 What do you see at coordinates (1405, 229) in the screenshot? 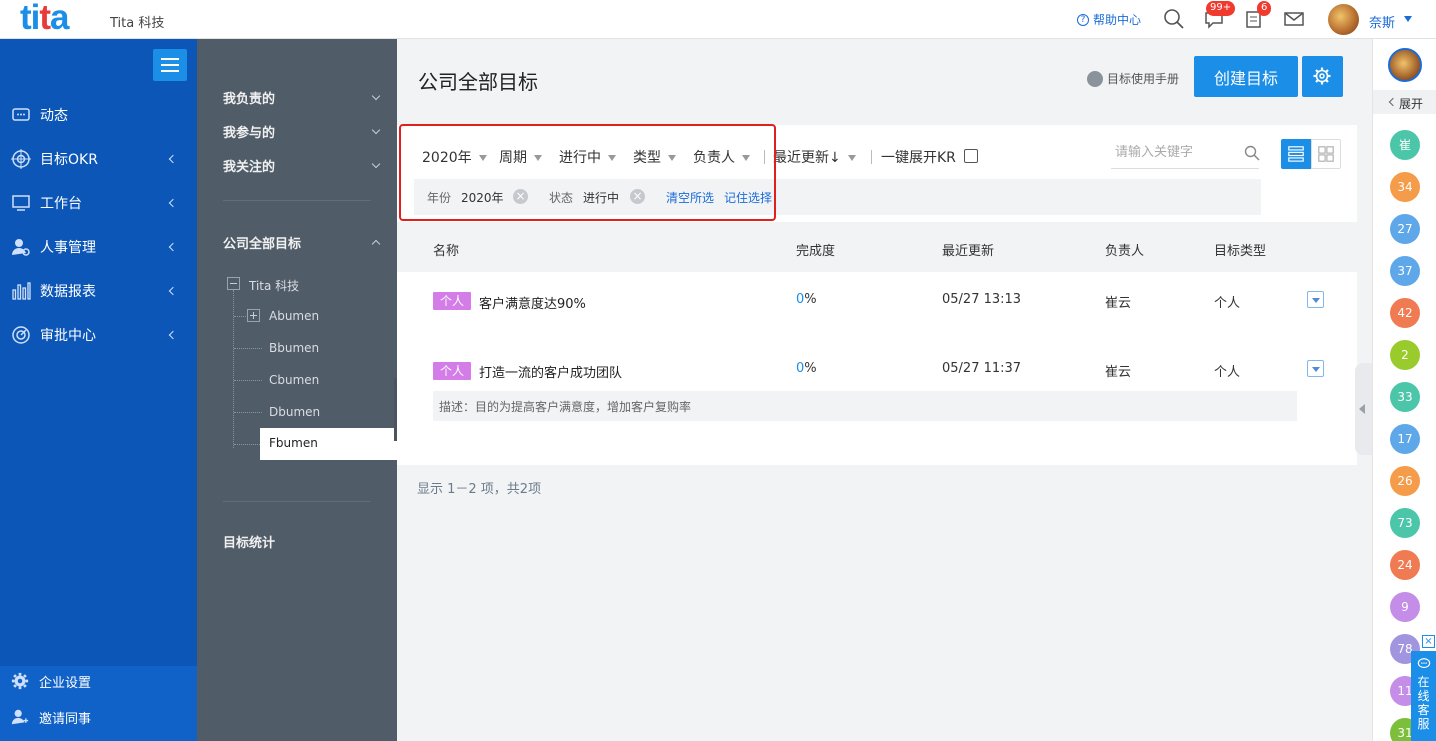
I see `member-avatar: 27` at bounding box center [1405, 229].